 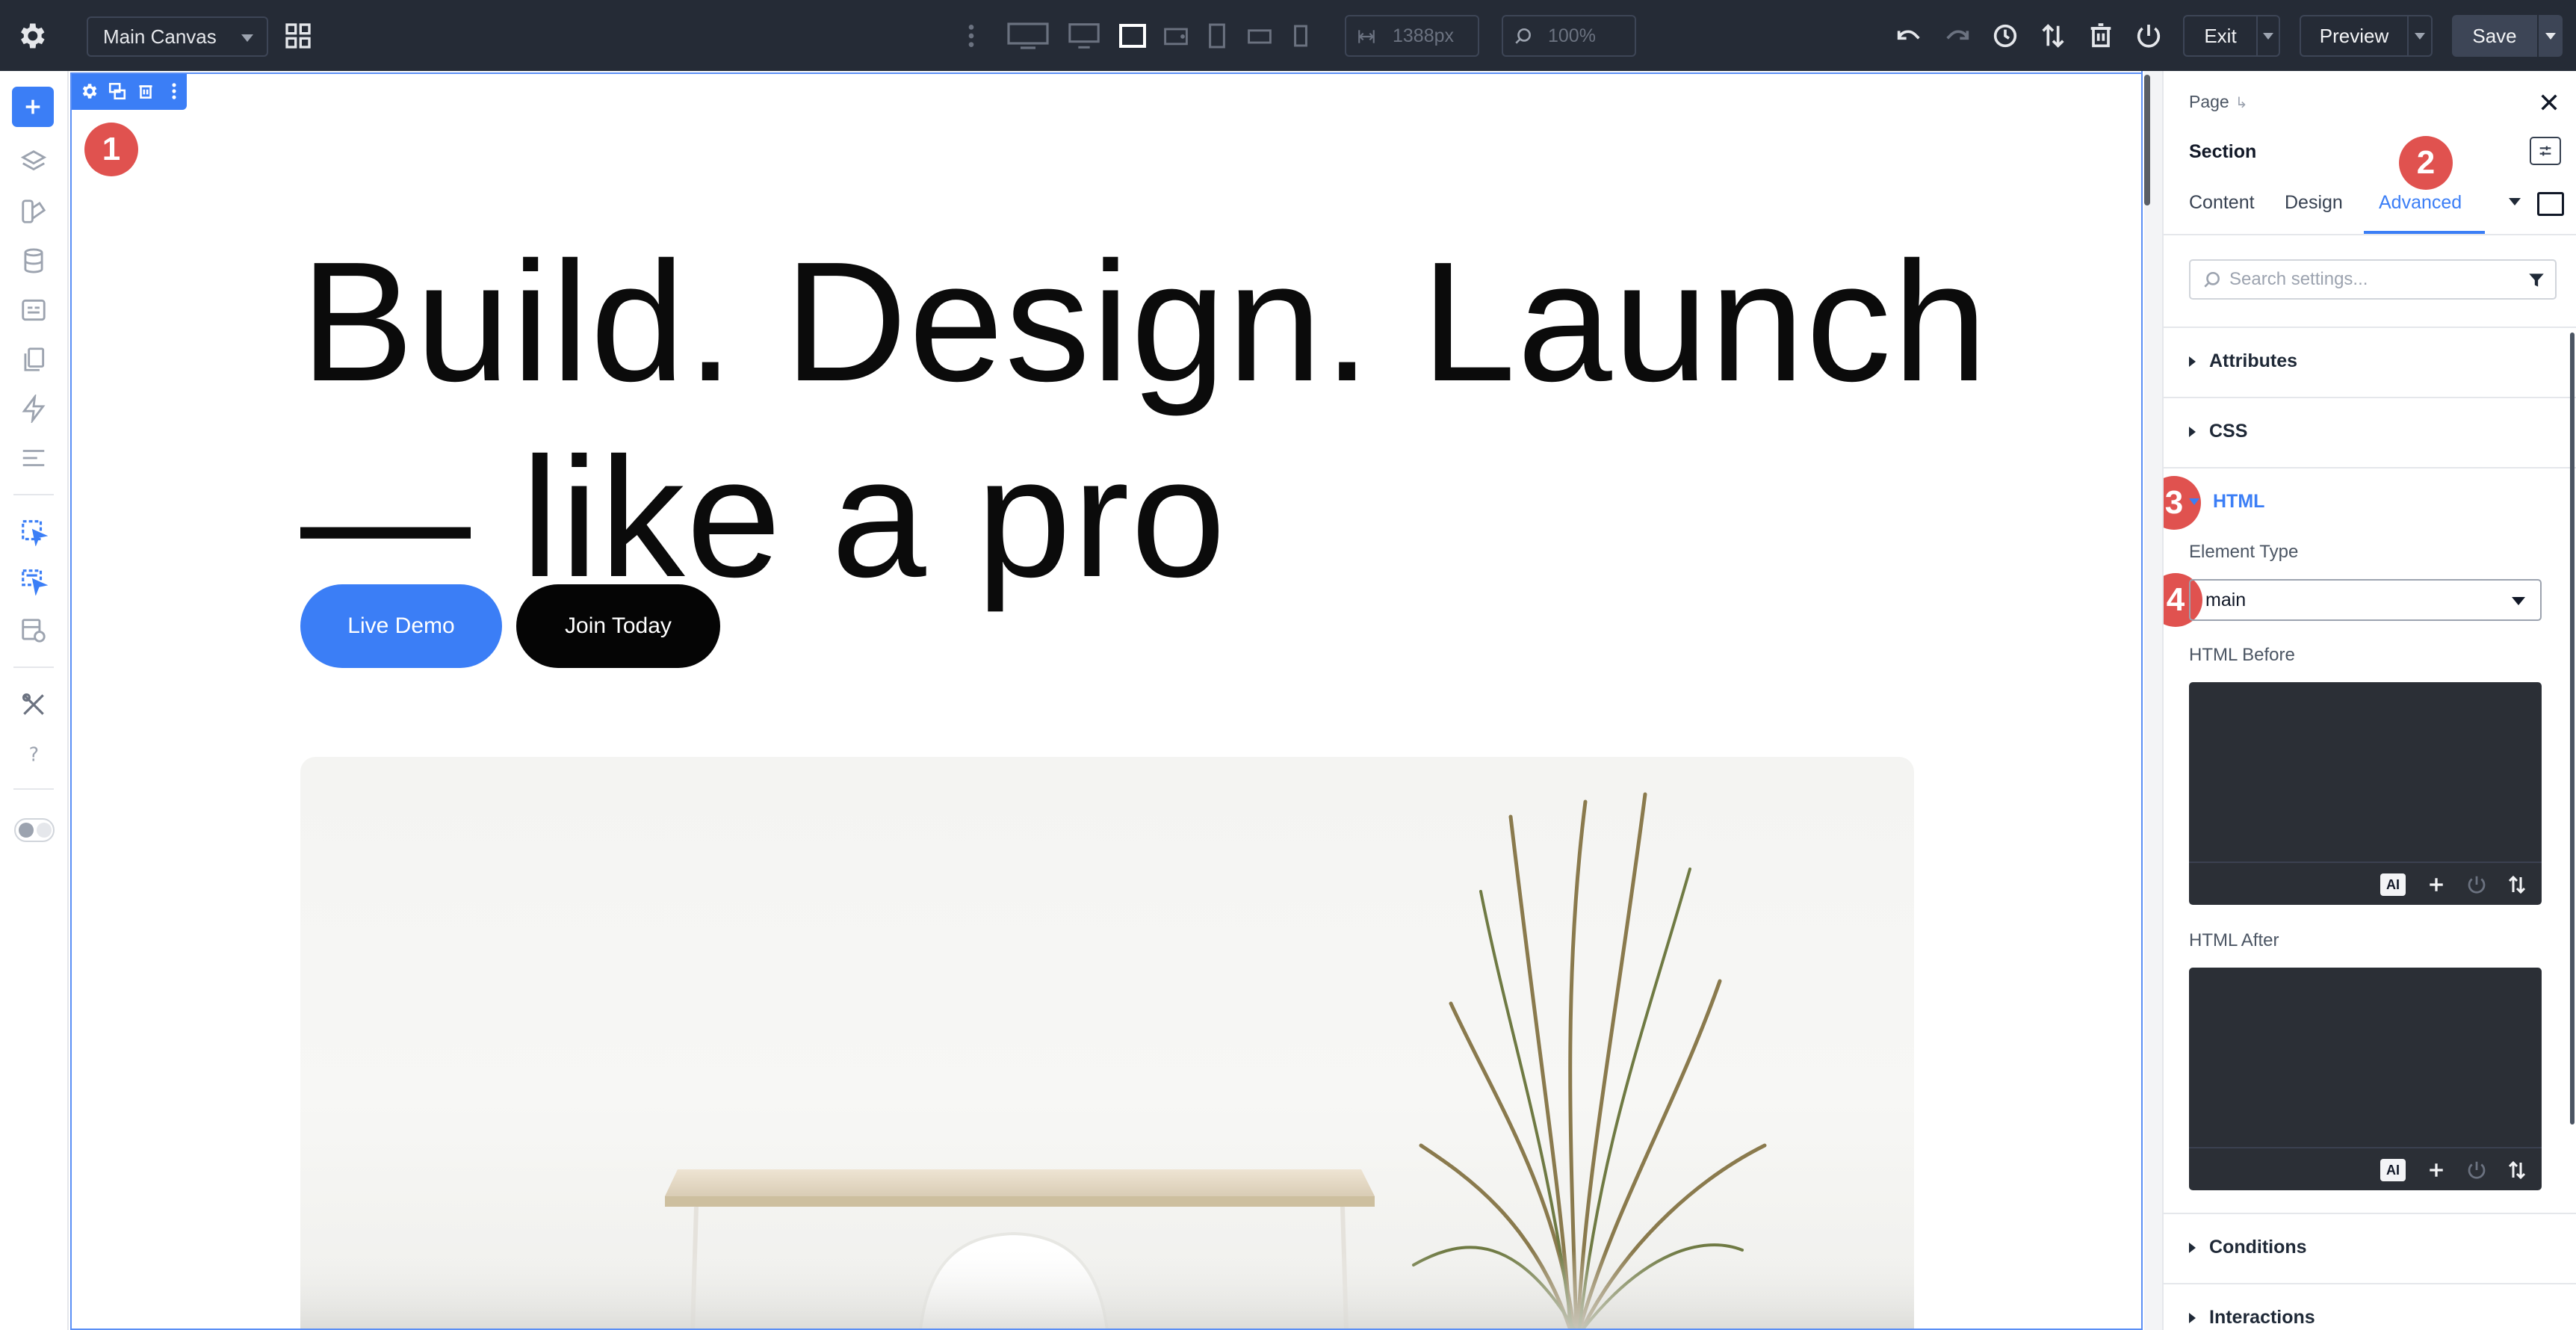 What do you see at coordinates (33, 261) in the screenshot?
I see `database-icon` at bounding box center [33, 261].